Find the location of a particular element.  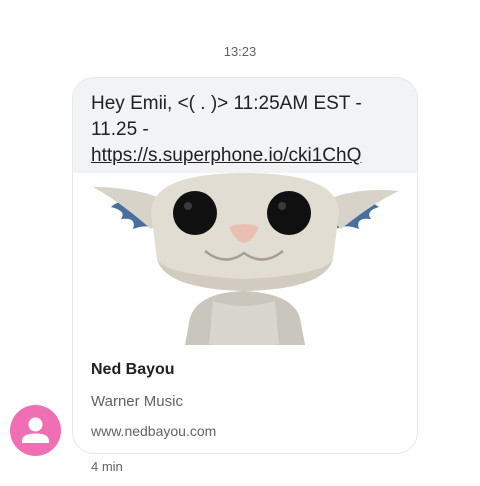

link-preview-card: Ned Bayou Warner Music www.nedbayou.com is located at coordinates (245, 392).